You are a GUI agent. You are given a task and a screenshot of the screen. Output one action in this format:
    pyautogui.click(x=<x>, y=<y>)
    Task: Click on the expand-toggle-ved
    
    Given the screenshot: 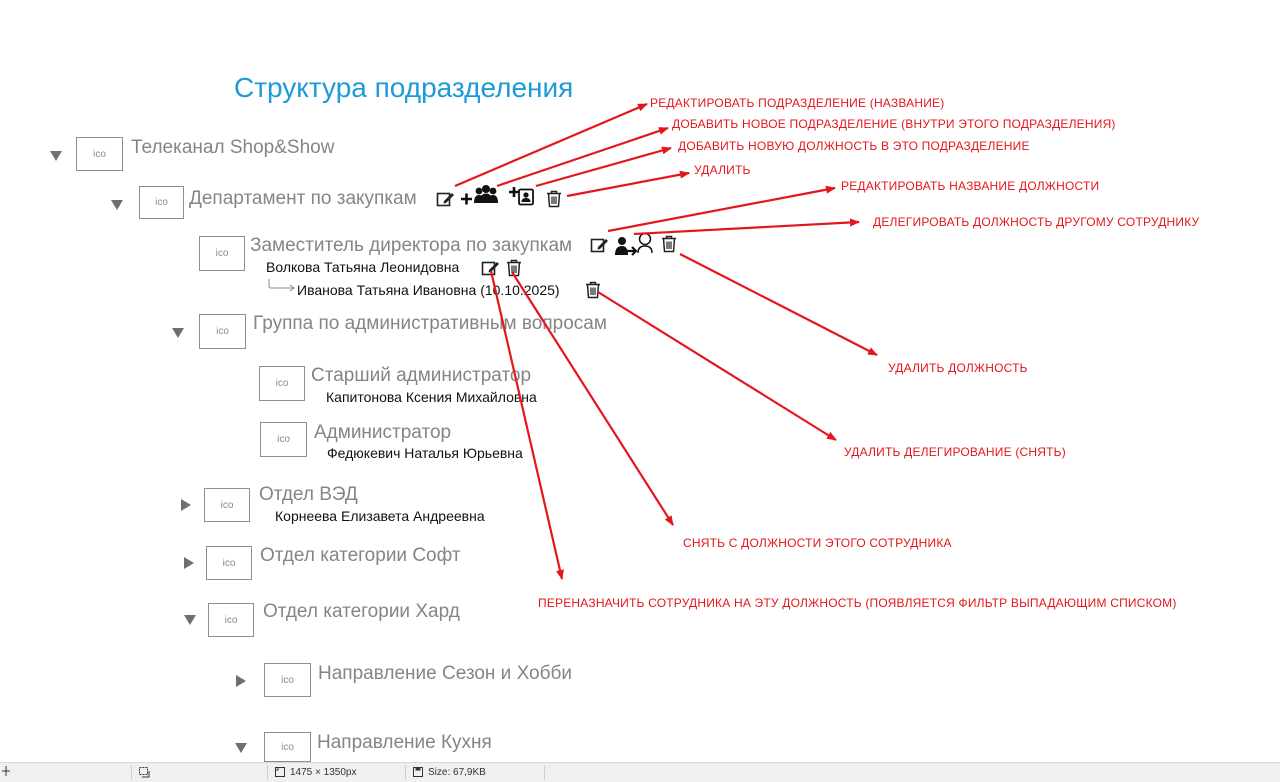 What is the action you would take?
    pyautogui.click(x=186, y=505)
    